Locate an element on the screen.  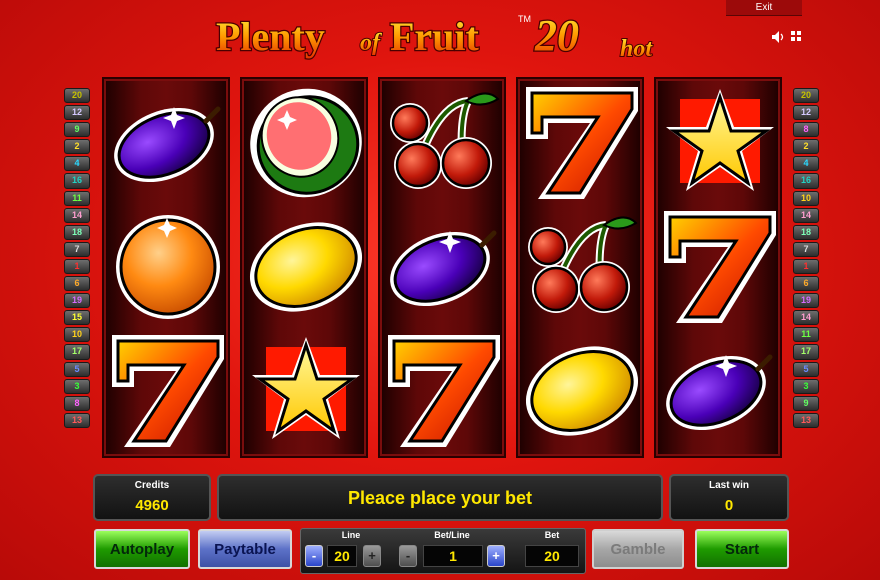
bet-label: Bet is located at coordinates (552, 535).